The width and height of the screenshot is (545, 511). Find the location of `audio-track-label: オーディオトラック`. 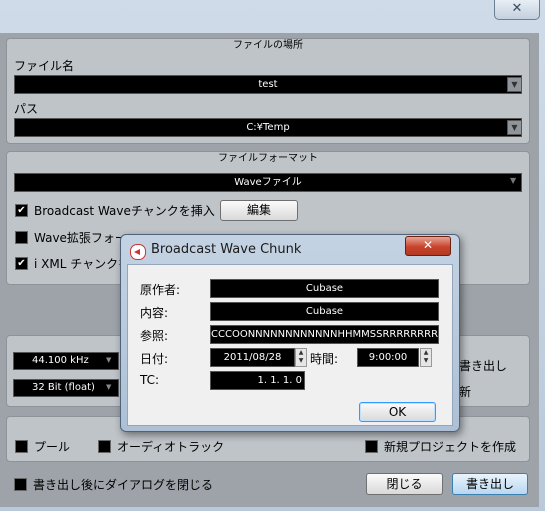

audio-track-label: オーディオトラック is located at coordinates (171, 447).